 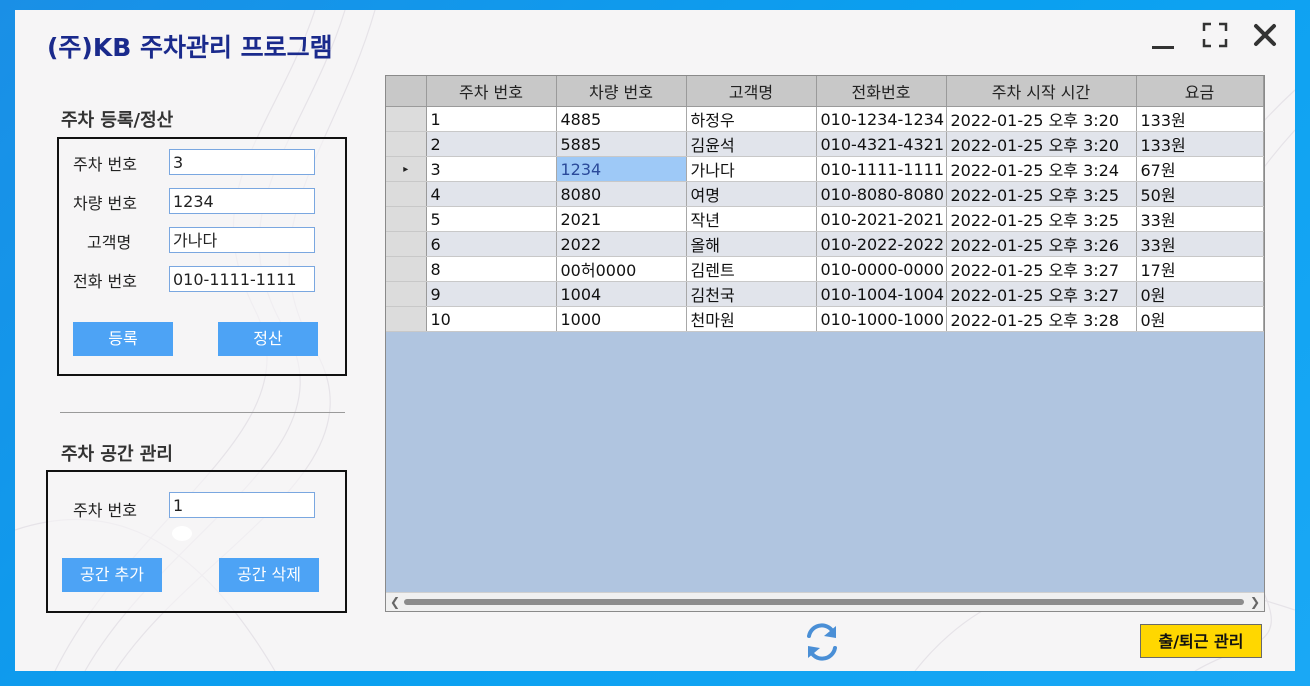 What do you see at coordinates (406, 169) in the screenshot?
I see `row-header: ▸` at bounding box center [406, 169].